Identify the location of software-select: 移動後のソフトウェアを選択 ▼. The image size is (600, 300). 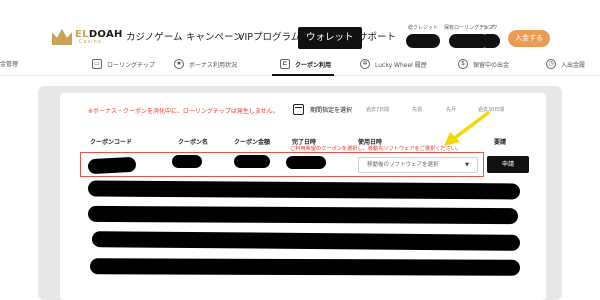
(418, 165).